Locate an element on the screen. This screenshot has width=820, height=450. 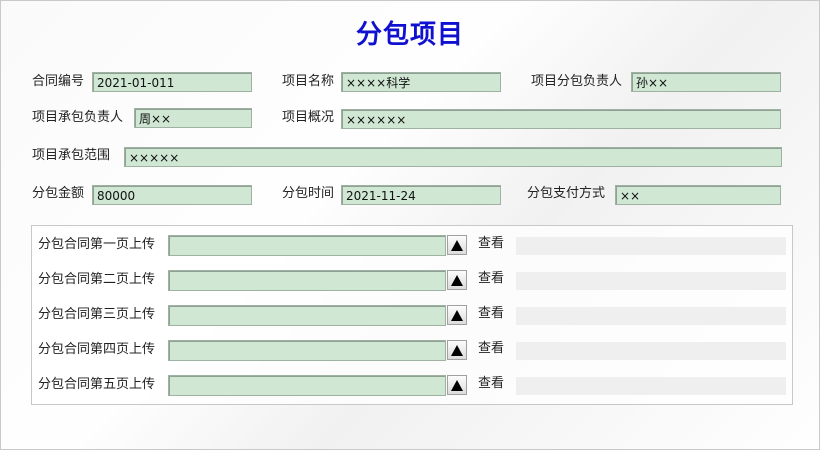
project-name-field: ××××科学 is located at coordinates (421, 82).